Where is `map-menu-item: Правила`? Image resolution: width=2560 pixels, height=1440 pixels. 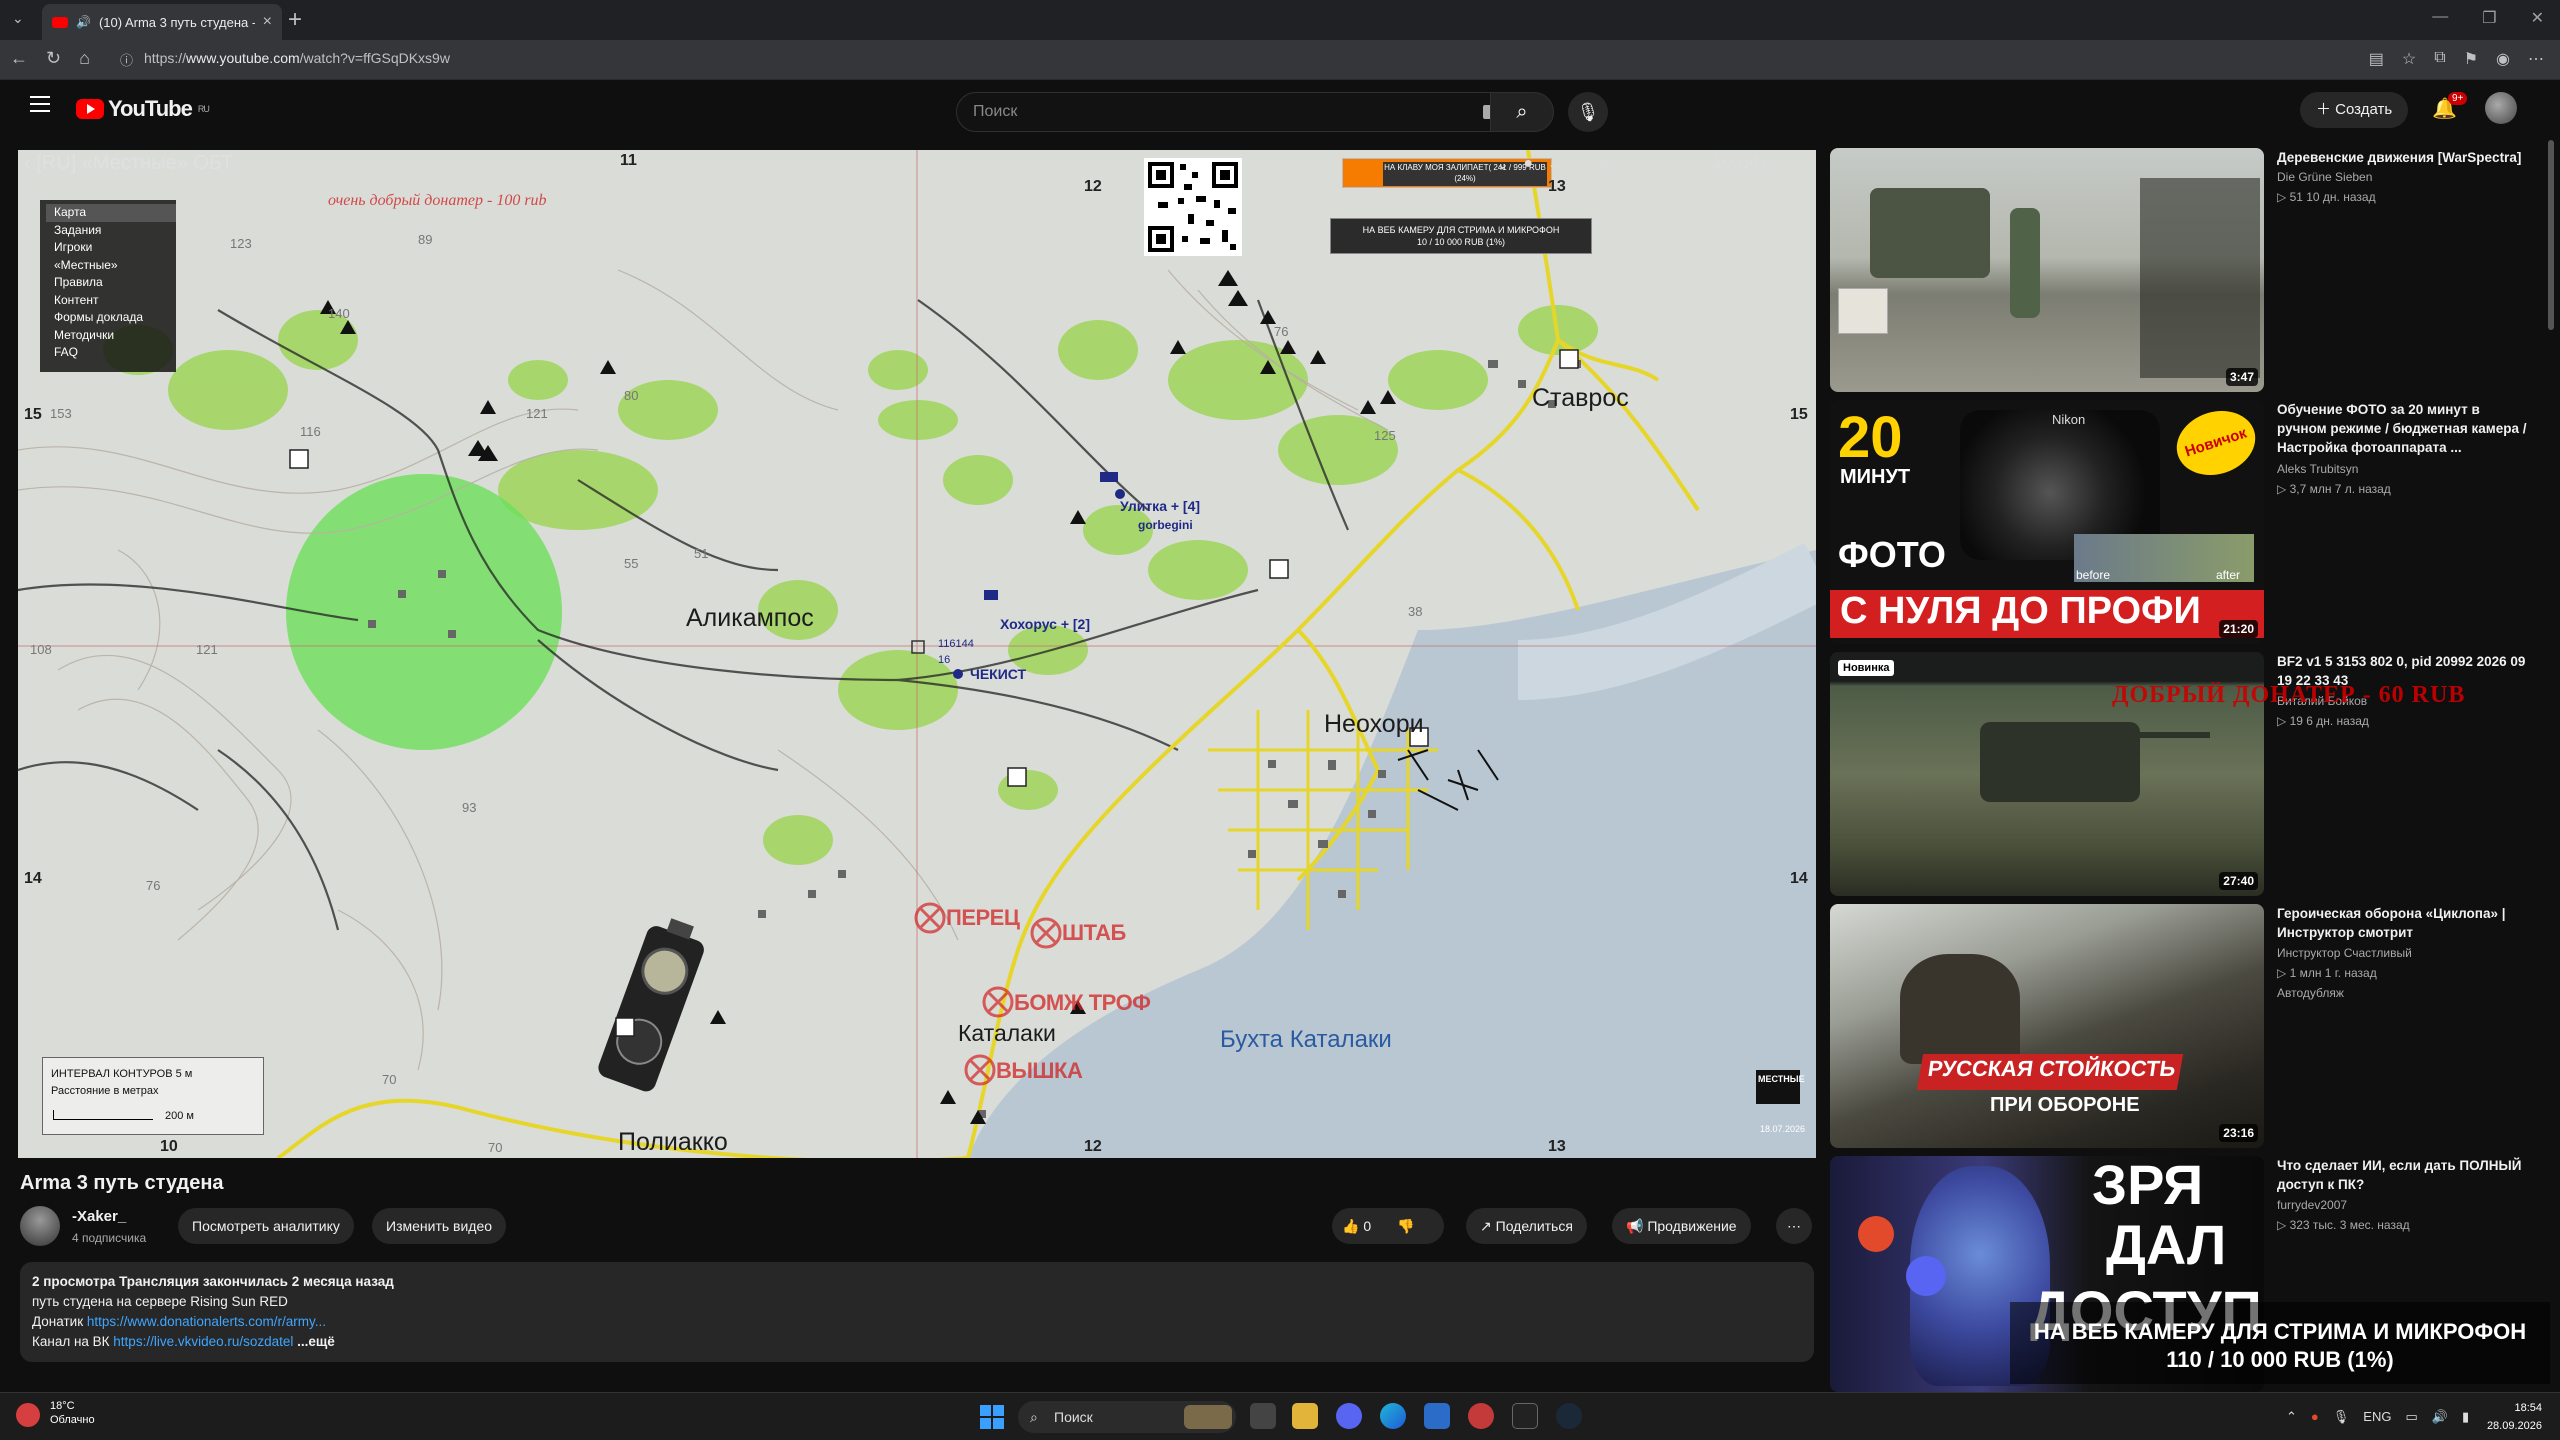
map-menu-item: Правила is located at coordinates (115, 283).